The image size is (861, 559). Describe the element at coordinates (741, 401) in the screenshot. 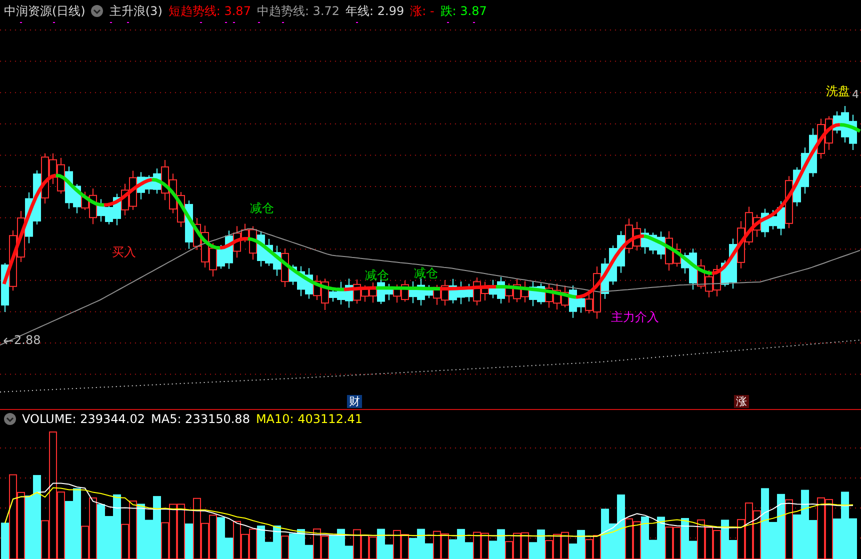

I see `event-marker: 涨` at that location.